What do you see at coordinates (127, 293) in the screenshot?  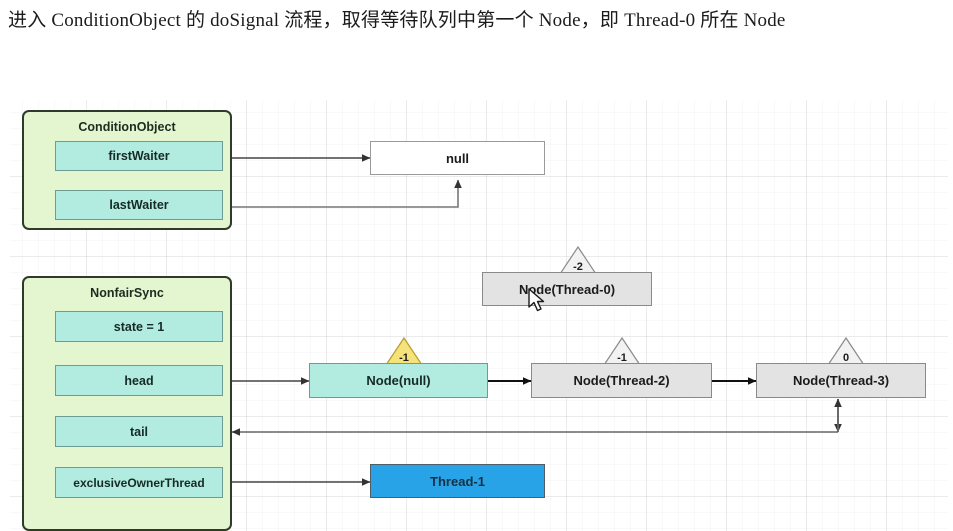 I see `group-title-nonfair-sync: NonfairSync` at bounding box center [127, 293].